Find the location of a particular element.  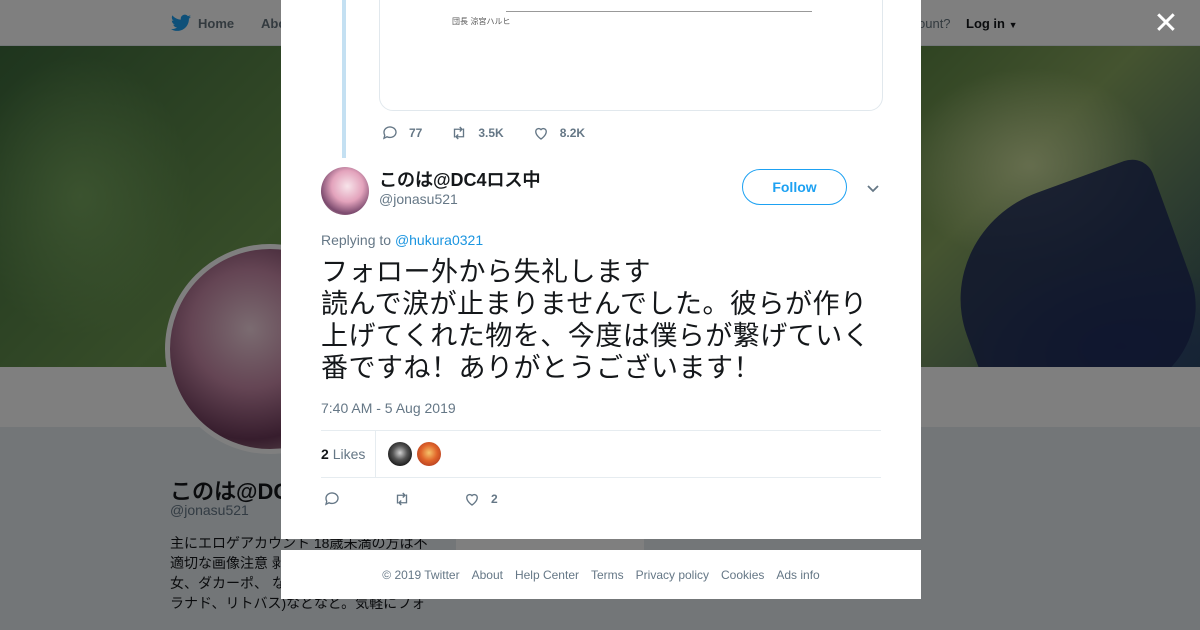

likes-label: Likes is located at coordinates (349, 454).